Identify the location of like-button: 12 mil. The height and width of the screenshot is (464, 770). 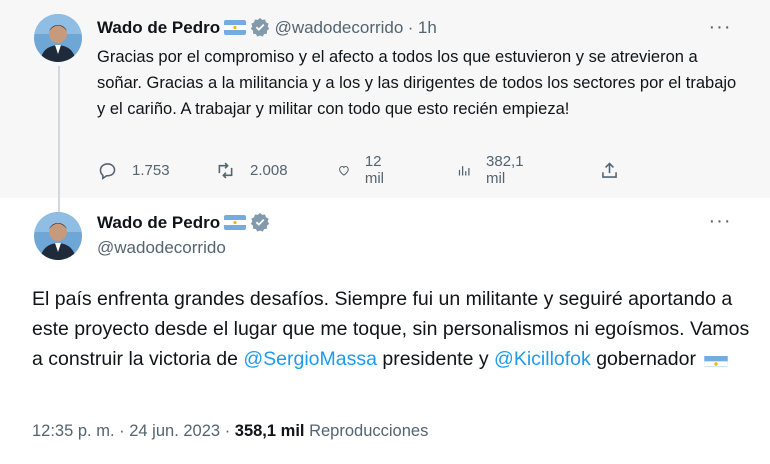
(364, 170).